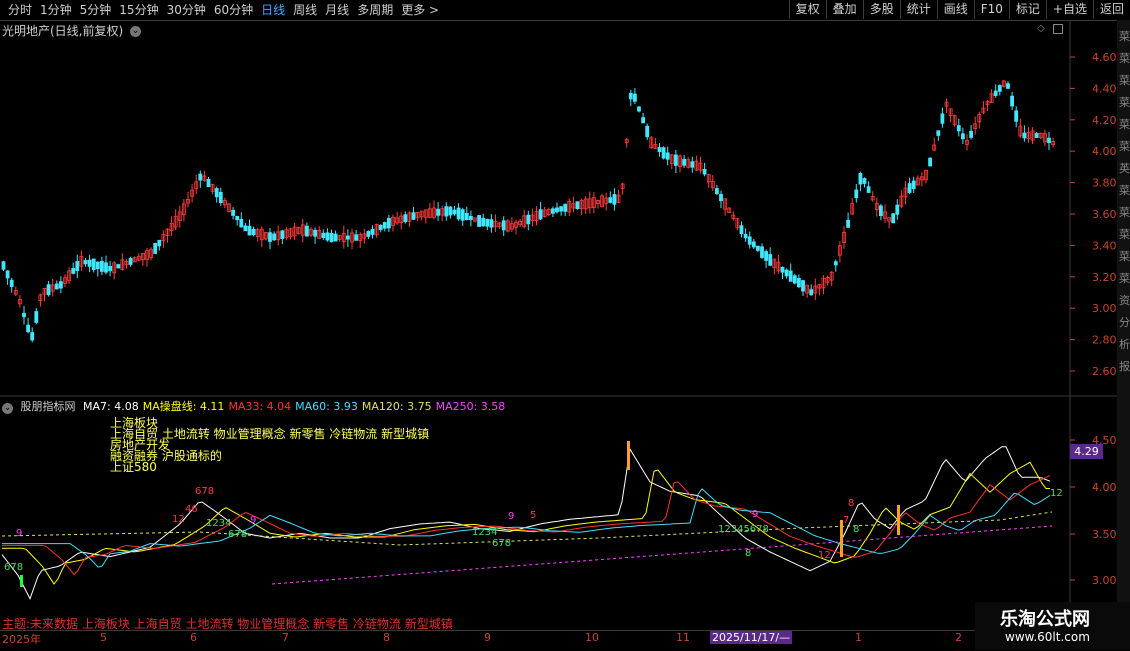  Describe the element at coordinates (955, 9) in the screenshot. I see `action-button: 画线` at that location.